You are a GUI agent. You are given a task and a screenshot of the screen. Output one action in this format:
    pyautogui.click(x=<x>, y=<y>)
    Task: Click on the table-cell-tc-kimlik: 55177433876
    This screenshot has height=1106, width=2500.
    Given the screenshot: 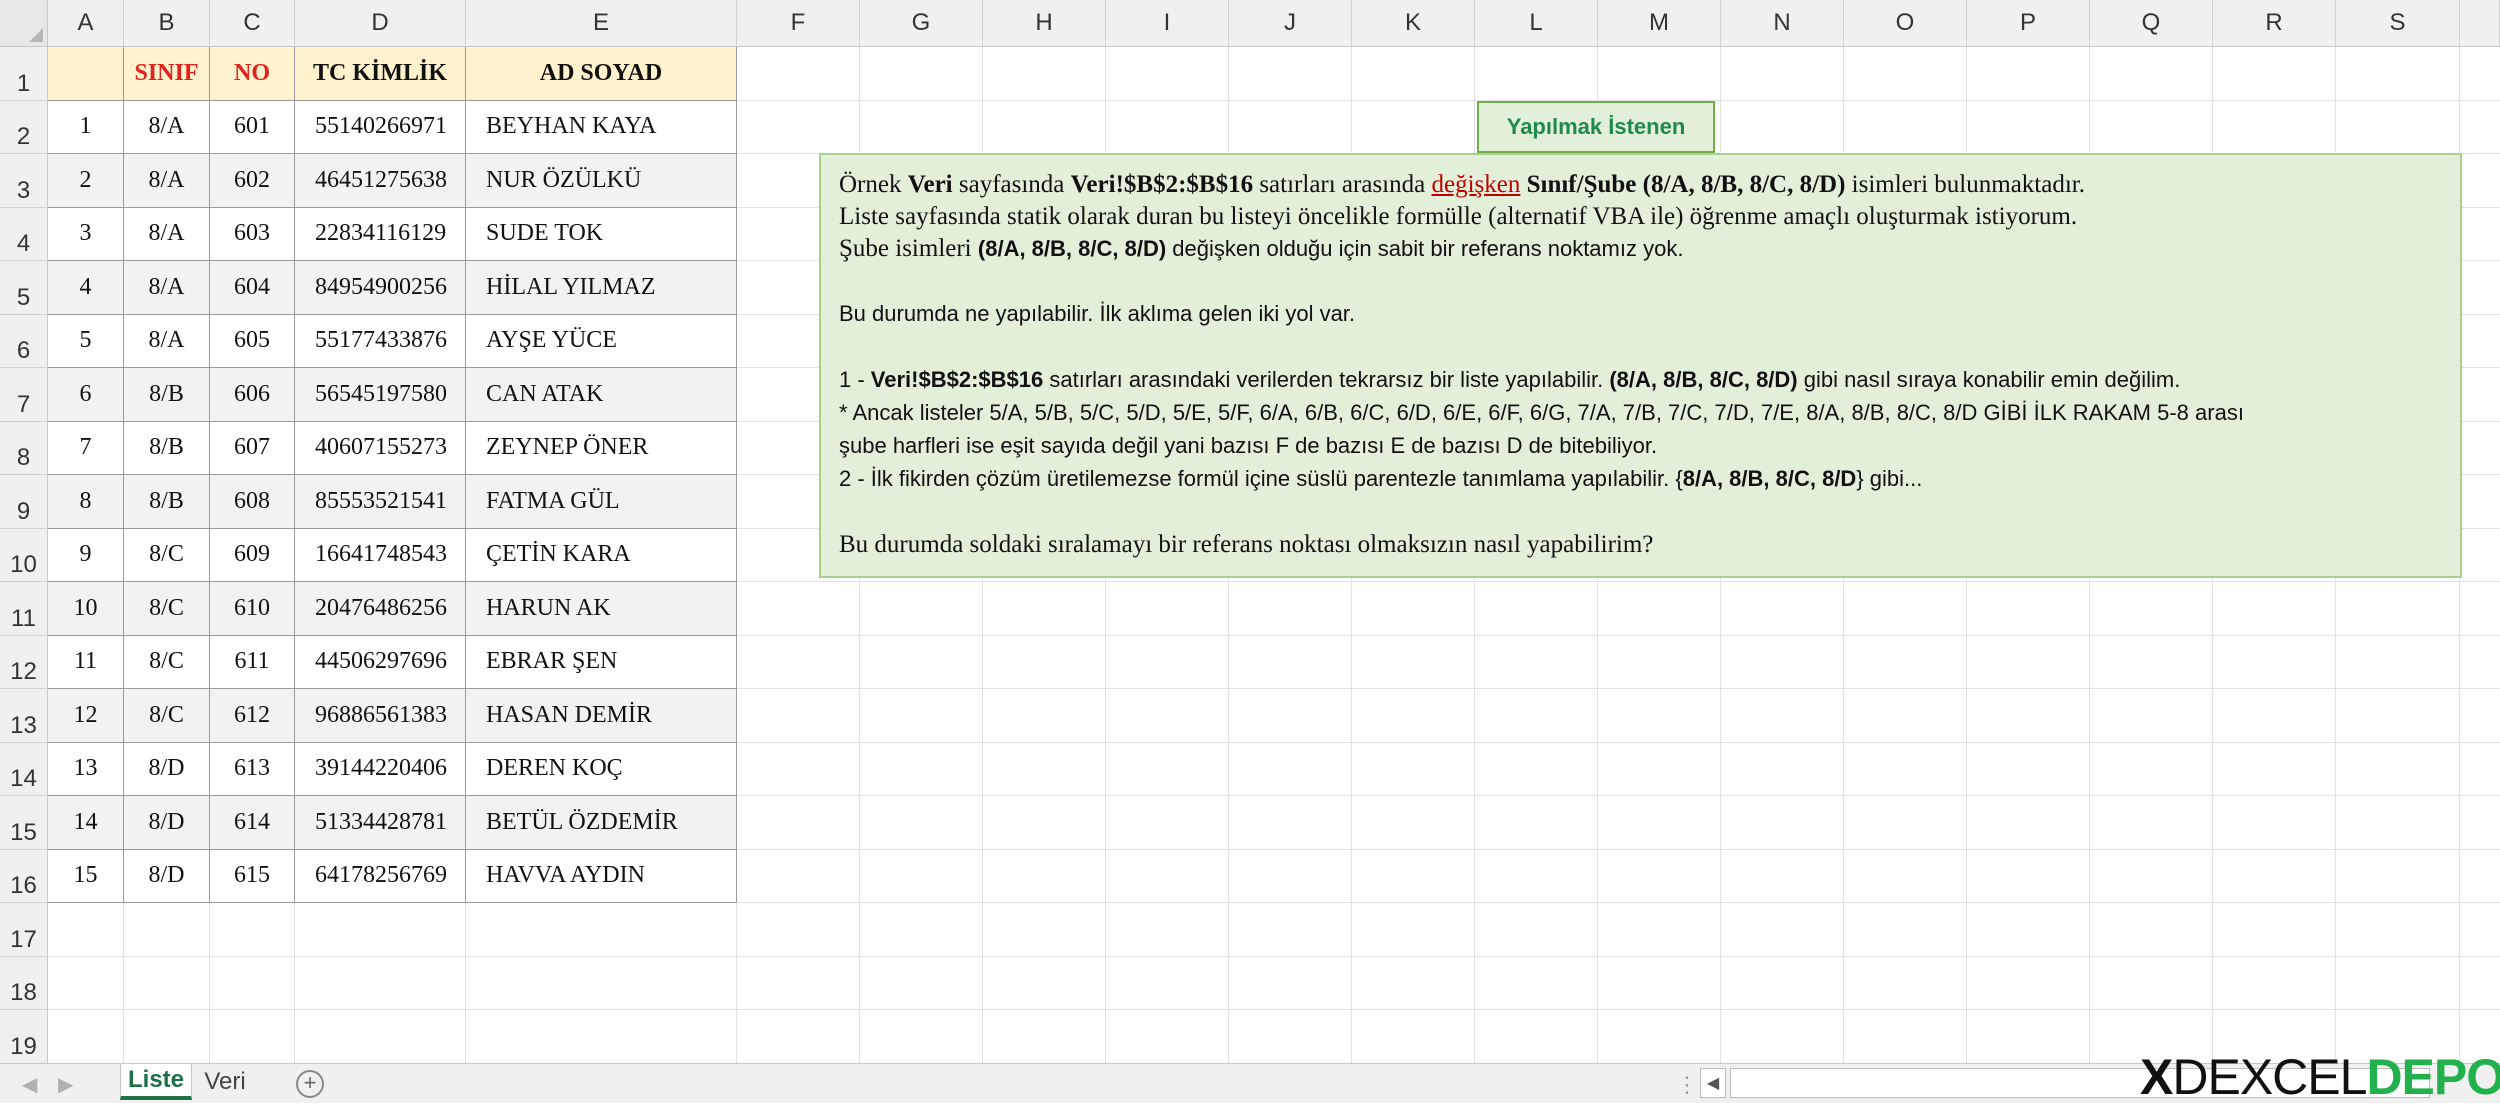 What is the action you would take?
    pyautogui.click(x=380, y=341)
    